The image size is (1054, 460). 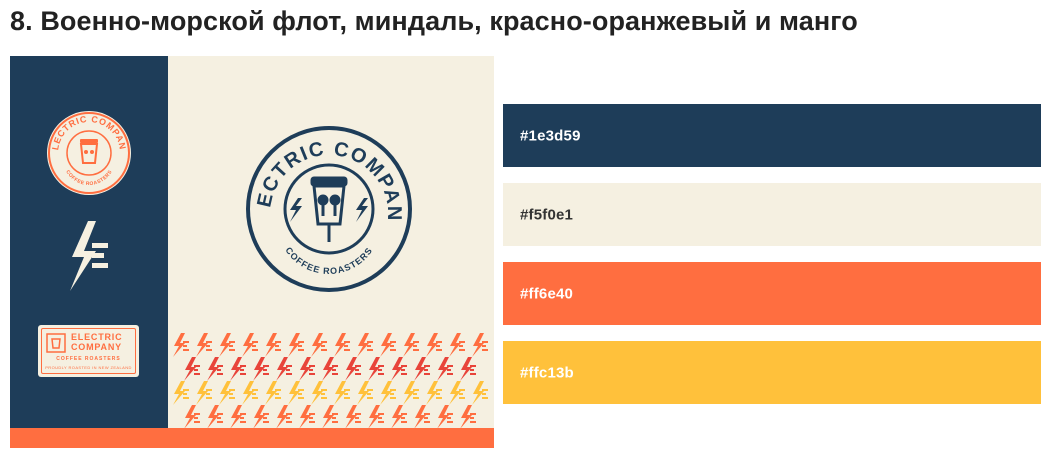 What do you see at coordinates (330, 380) in the screenshot?
I see `lightning-pattern` at bounding box center [330, 380].